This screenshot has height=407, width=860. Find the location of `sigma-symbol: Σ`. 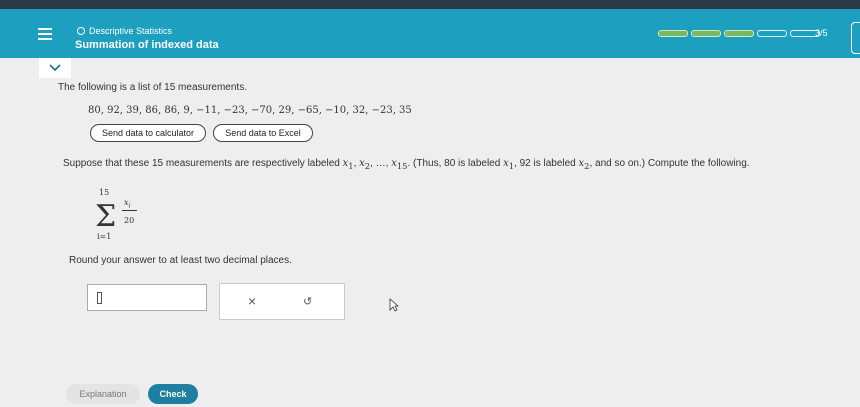

sigma-symbol: Σ is located at coordinates (106, 216).